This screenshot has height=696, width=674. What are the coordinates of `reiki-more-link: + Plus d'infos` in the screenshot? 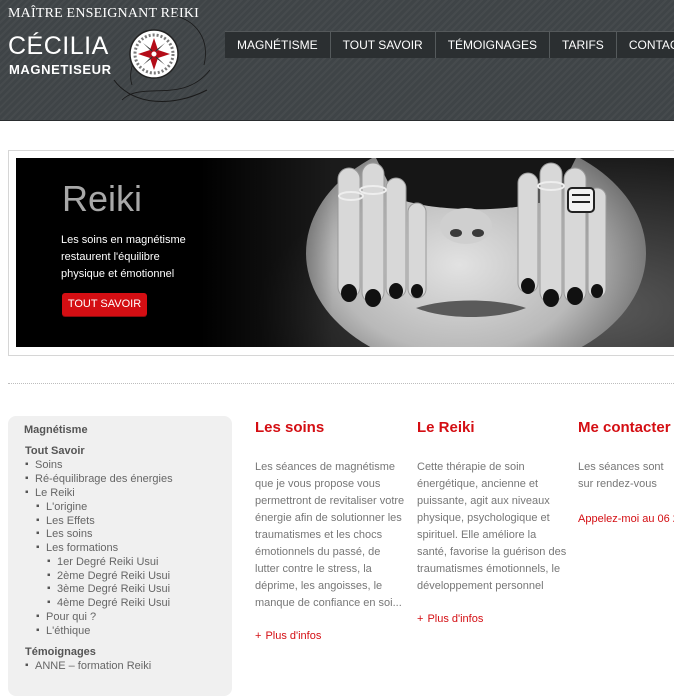 It's located at (450, 619).